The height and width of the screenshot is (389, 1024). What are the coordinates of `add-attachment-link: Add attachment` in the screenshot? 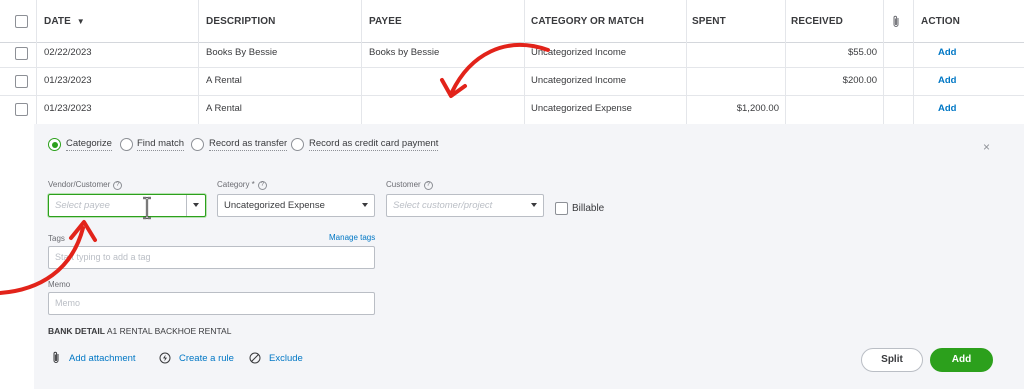 It's located at (102, 358).